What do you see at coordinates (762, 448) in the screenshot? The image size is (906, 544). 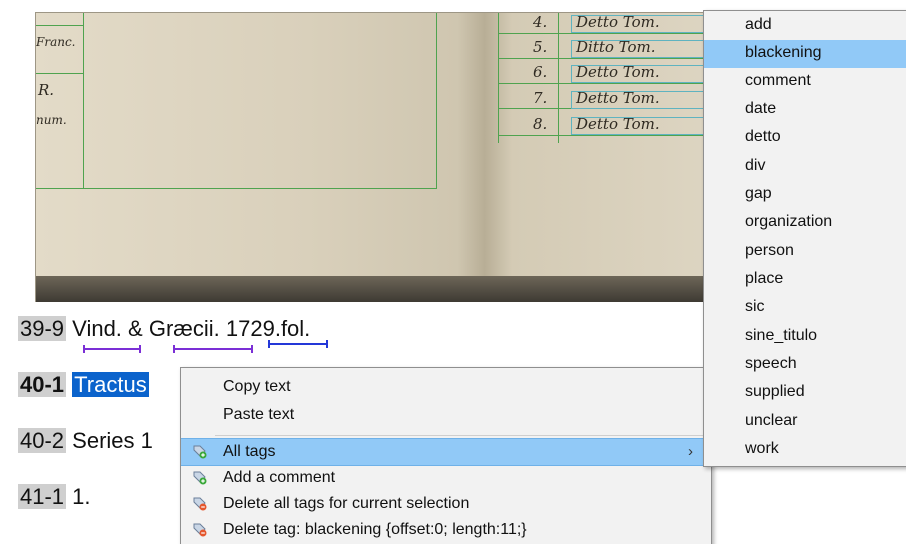 I see `tag-option-label: work` at bounding box center [762, 448].